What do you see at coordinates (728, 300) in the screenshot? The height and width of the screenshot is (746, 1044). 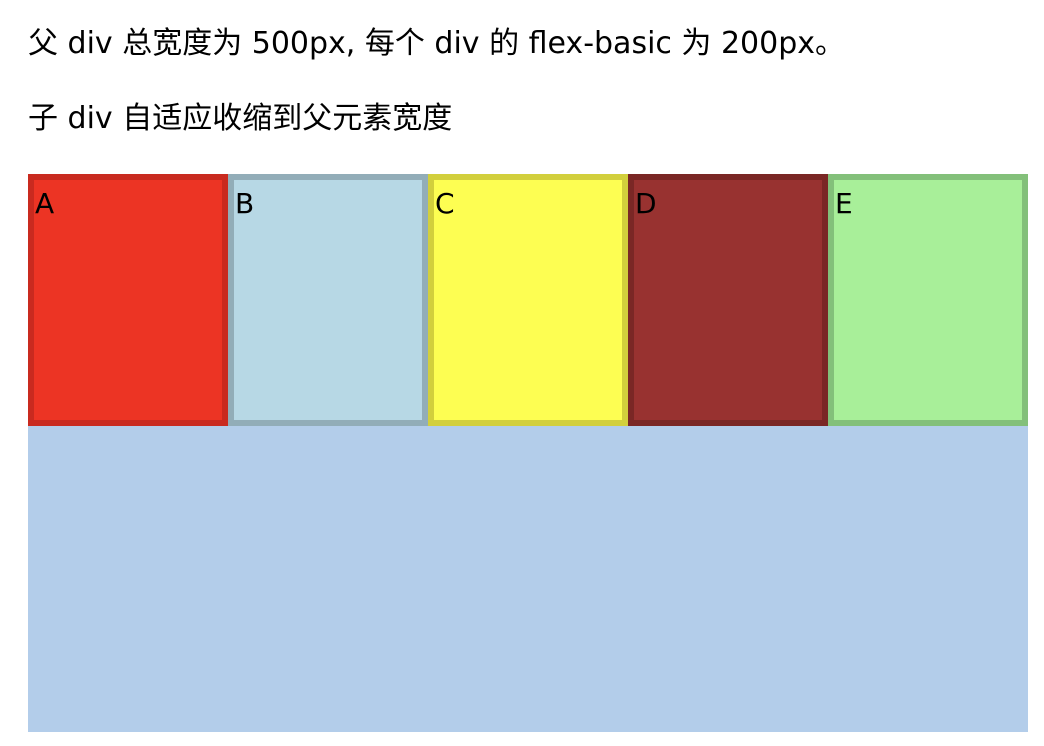 I see `flex-child-d: D` at bounding box center [728, 300].